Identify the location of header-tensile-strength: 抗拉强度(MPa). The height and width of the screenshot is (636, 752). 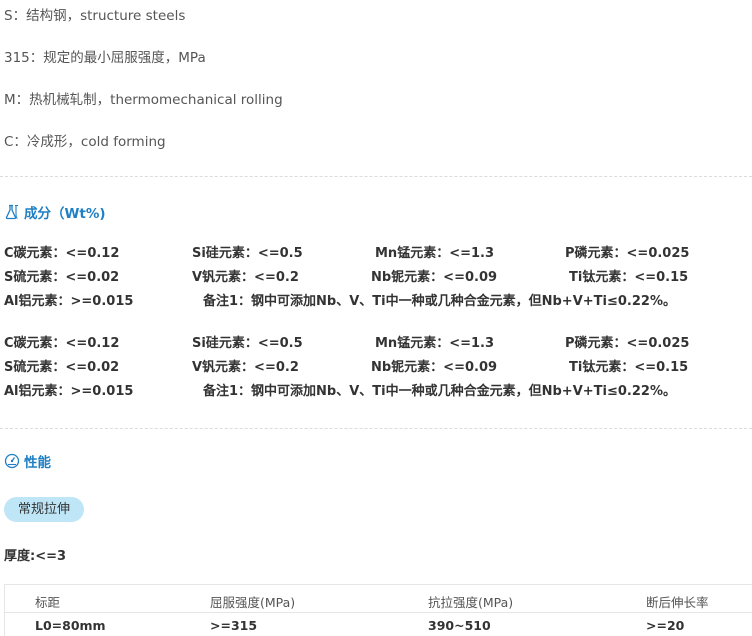
(471, 602).